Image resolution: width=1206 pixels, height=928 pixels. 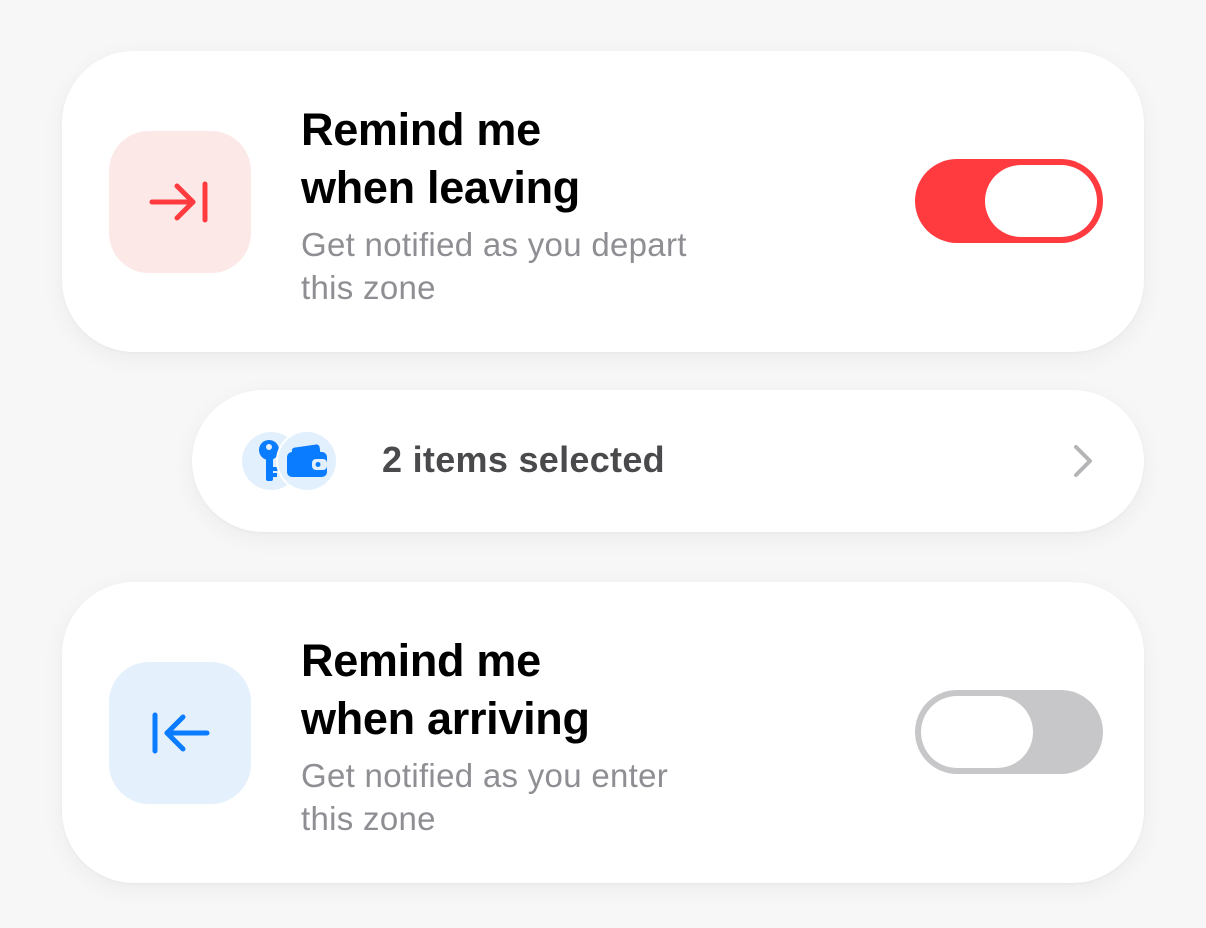 I want to click on leaving-toggle, so click(x=1009, y=201).